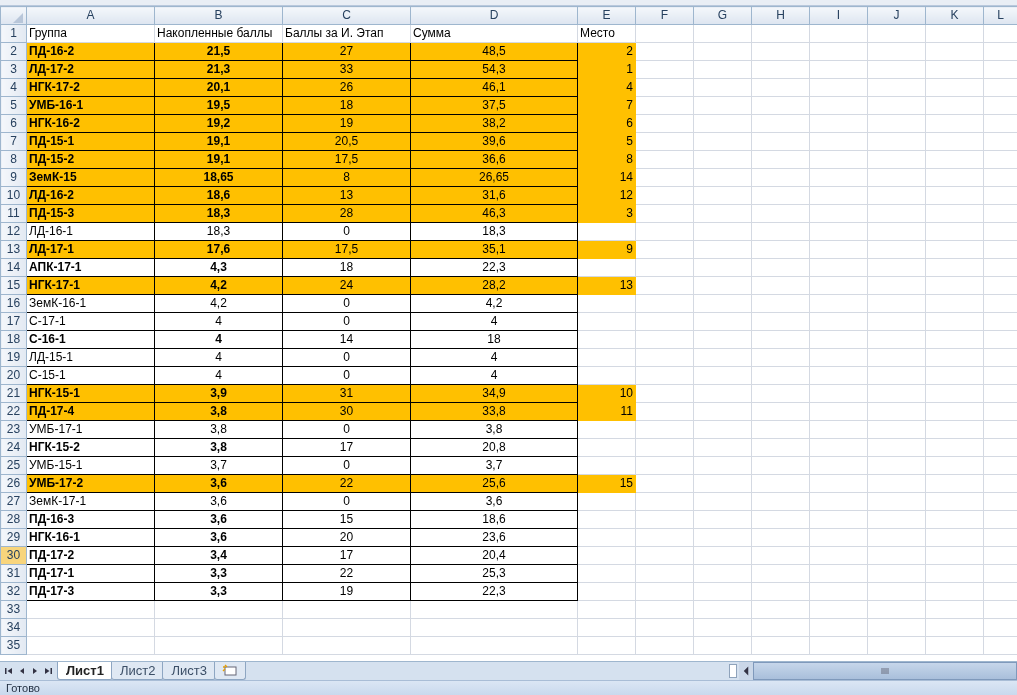 This screenshot has width=1017, height=695. What do you see at coordinates (90, 429) in the screenshot?
I see `table-cell: УМБ-17-1` at bounding box center [90, 429].